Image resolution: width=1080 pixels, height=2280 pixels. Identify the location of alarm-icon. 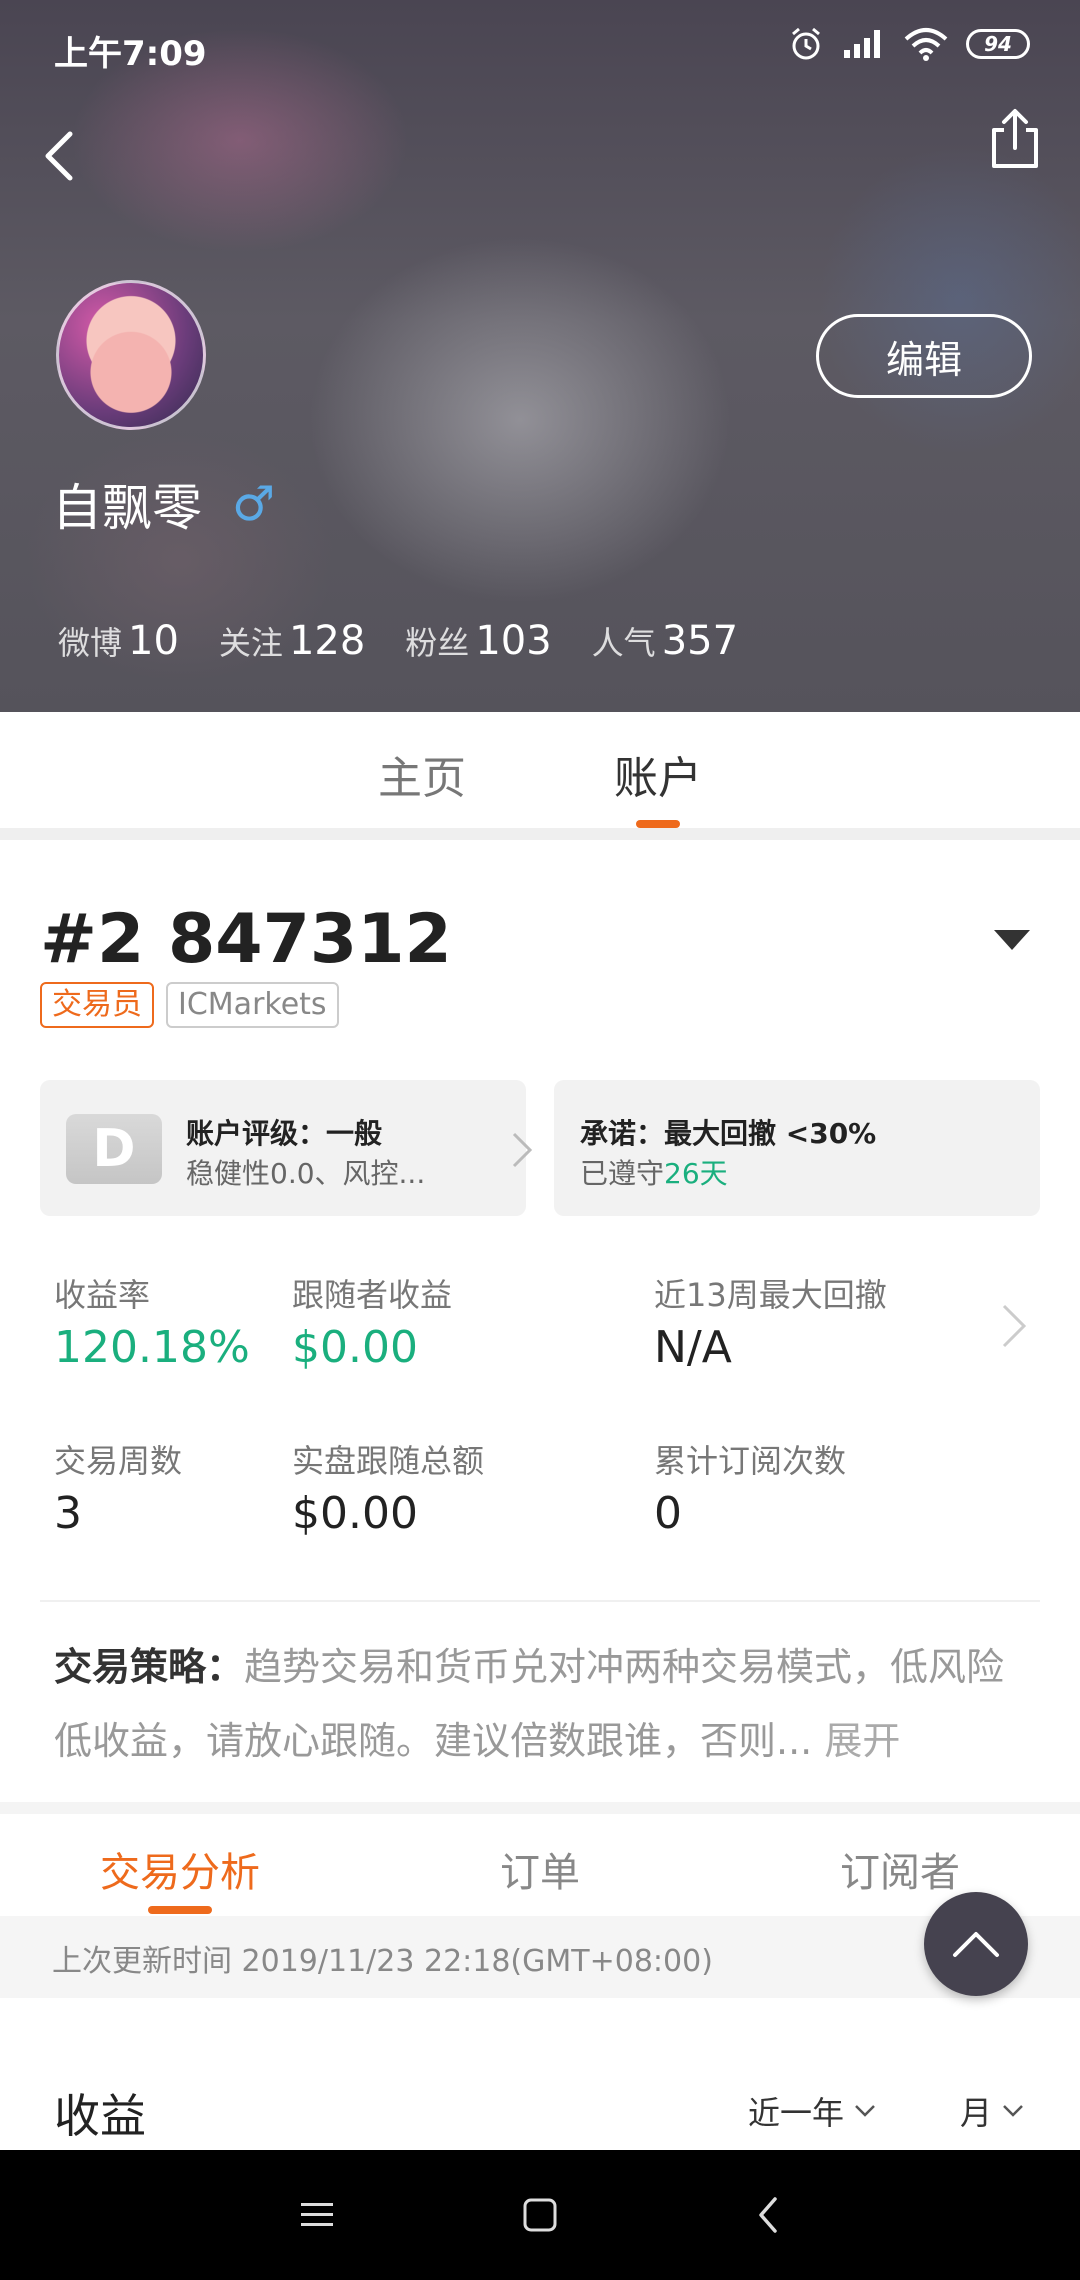
(806, 43).